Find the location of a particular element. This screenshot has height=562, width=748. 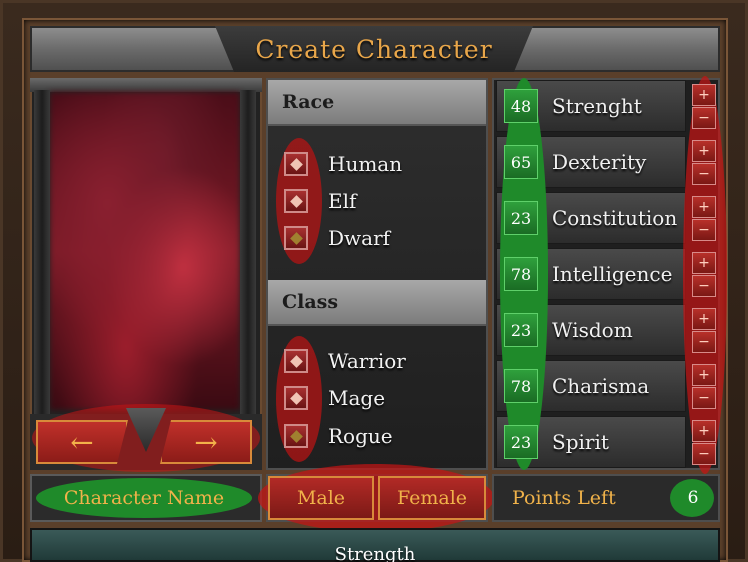

stat-name-dexterity: Dexterity is located at coordinates (599, 162).